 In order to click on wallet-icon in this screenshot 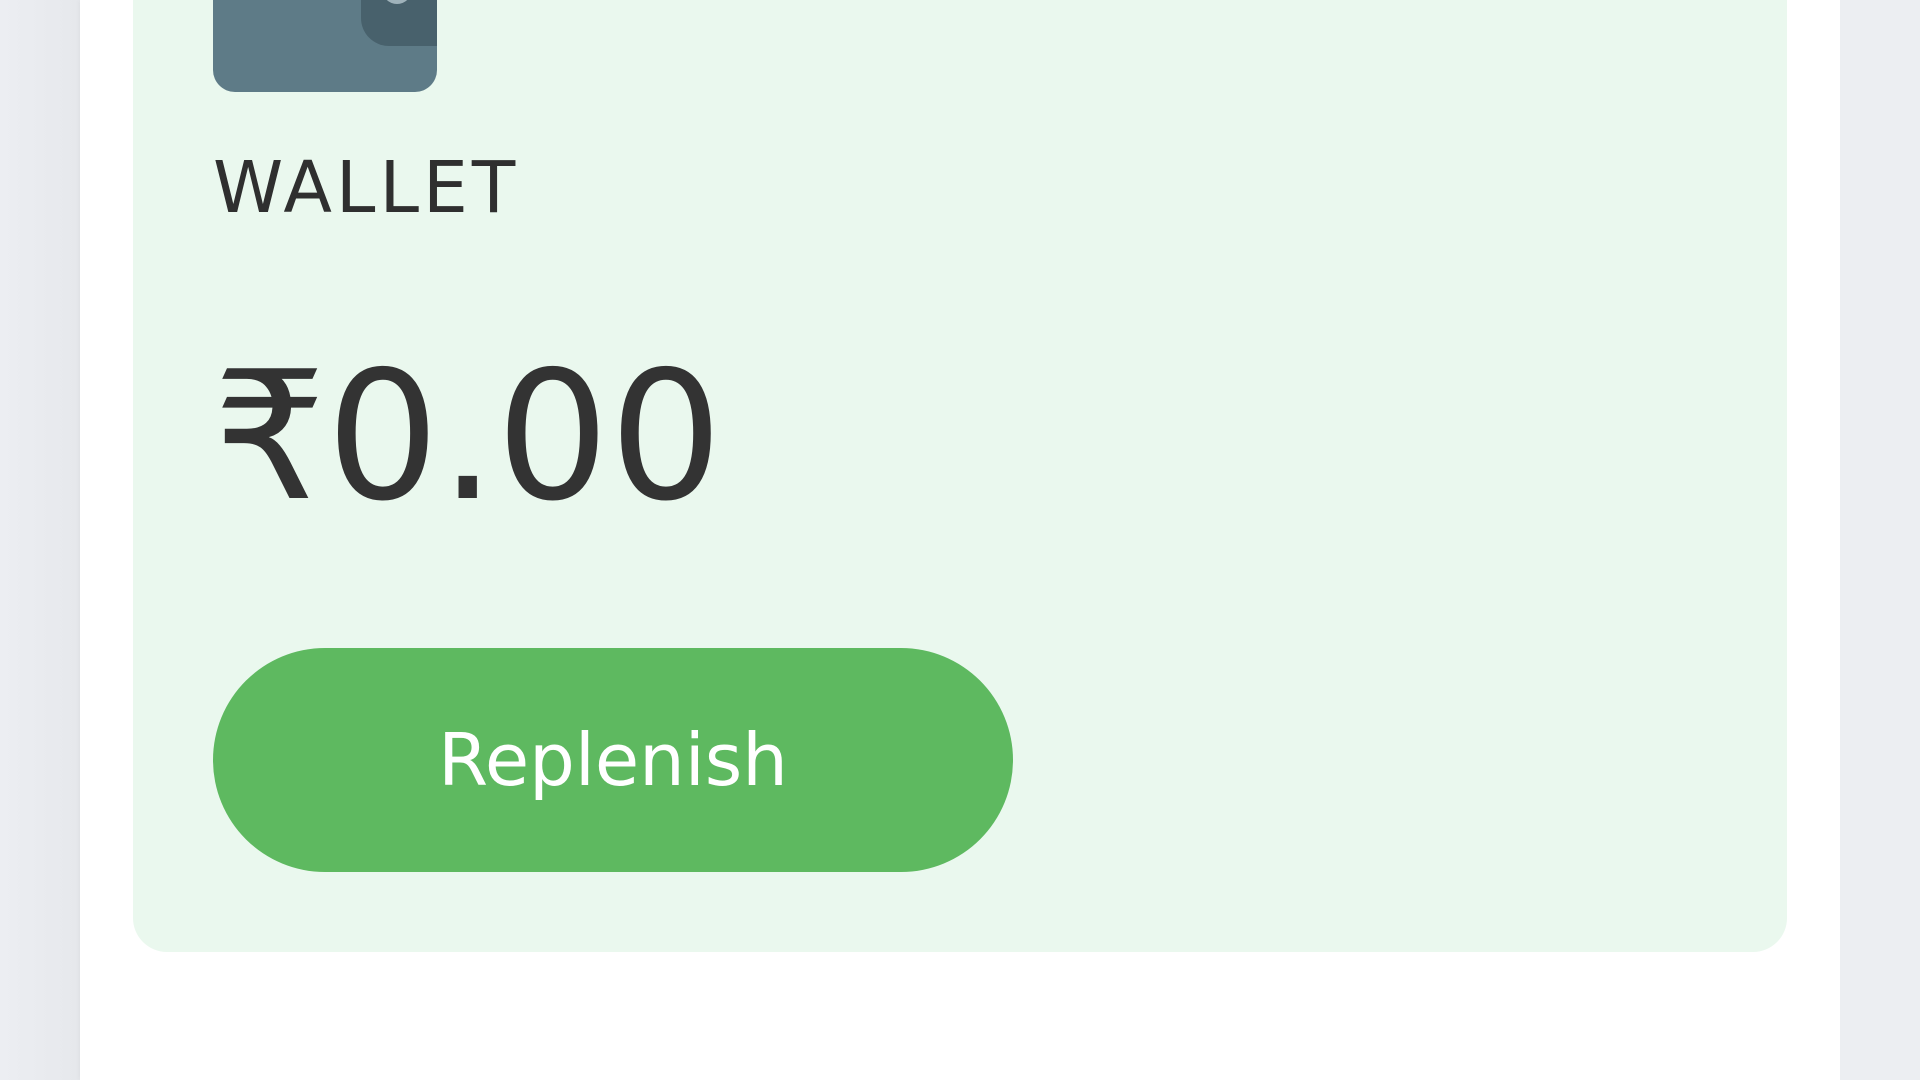, I will do `click(325, 46)`.